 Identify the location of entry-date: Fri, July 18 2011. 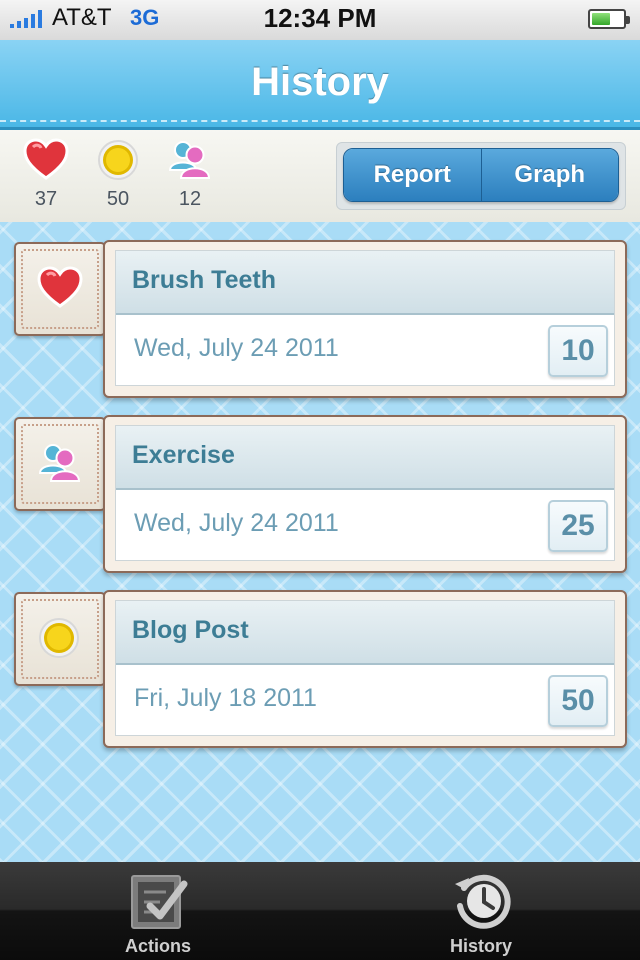
(225, 698).